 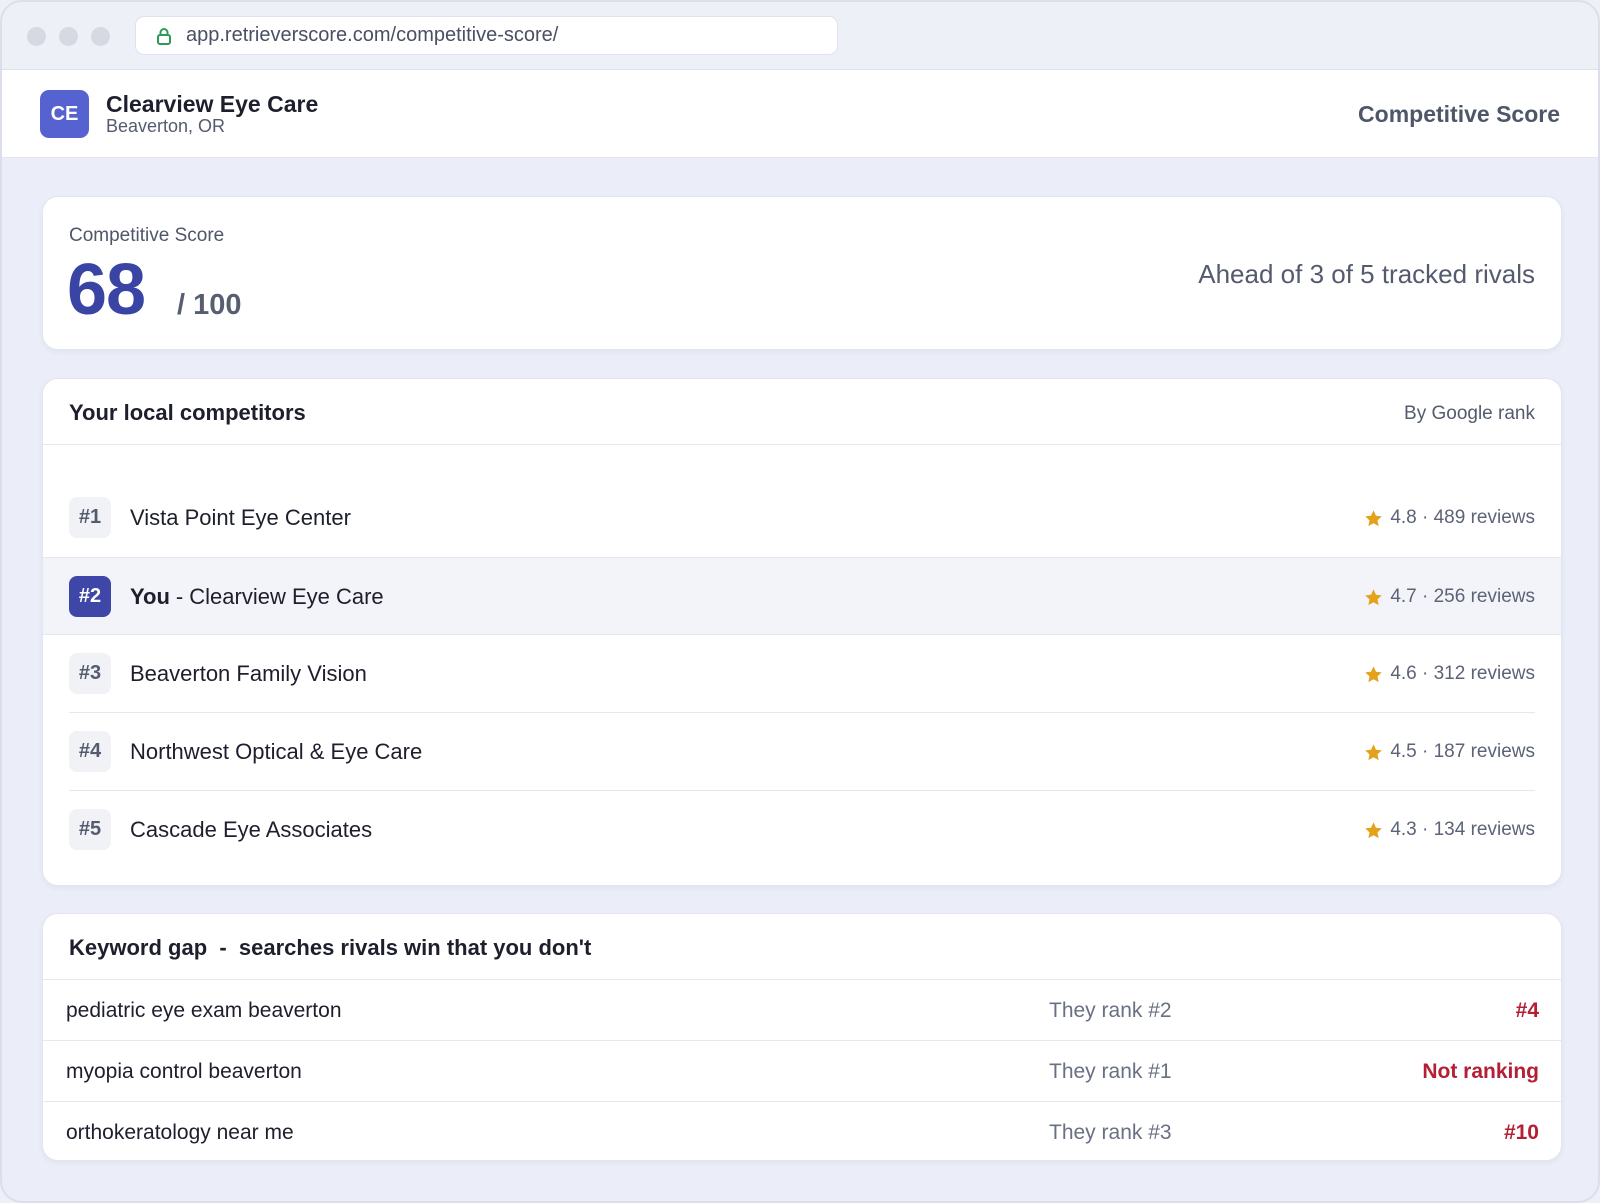 I want to click on competitor-name: Cascade Eye Associates, so click(x=251, y=829).